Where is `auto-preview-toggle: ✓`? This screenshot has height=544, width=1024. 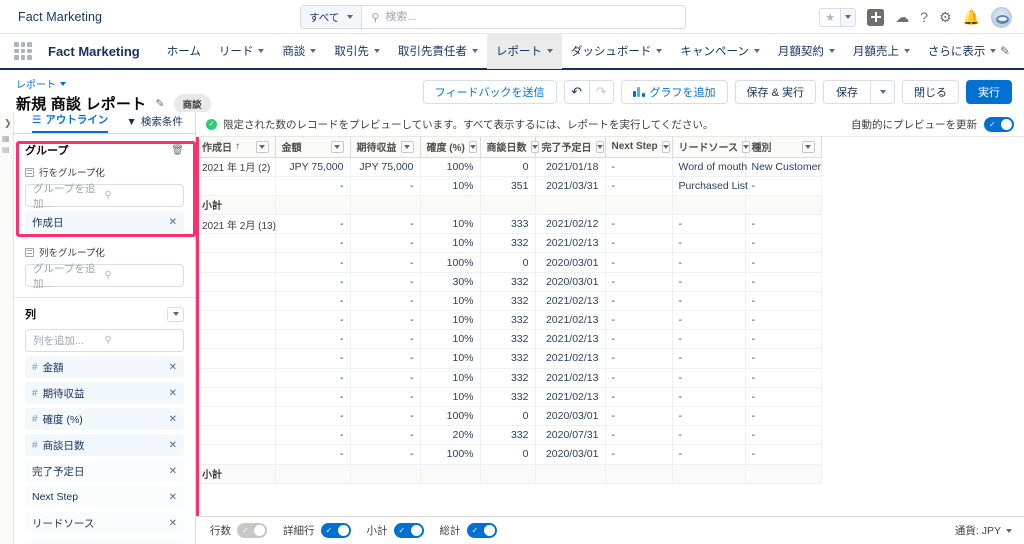
auto-preview-toggle: ✓ is located at coordinates (999, 124).